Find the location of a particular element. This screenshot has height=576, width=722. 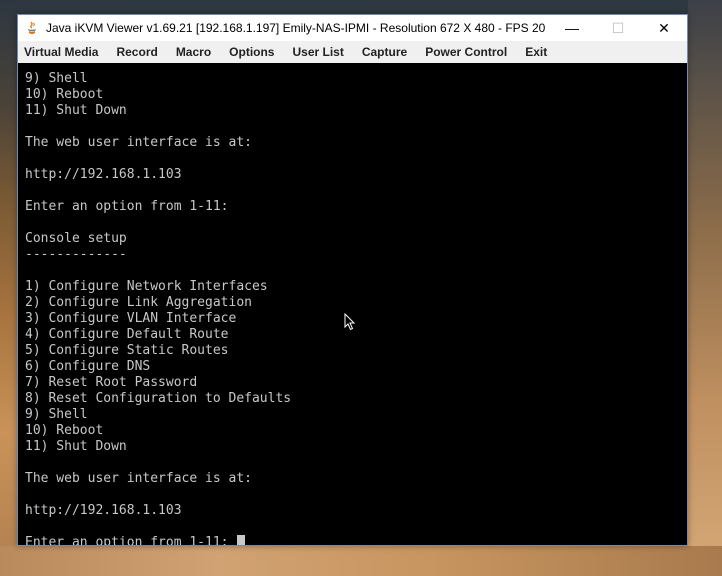

text-cursor-icon is located at coordinates (241, 540).